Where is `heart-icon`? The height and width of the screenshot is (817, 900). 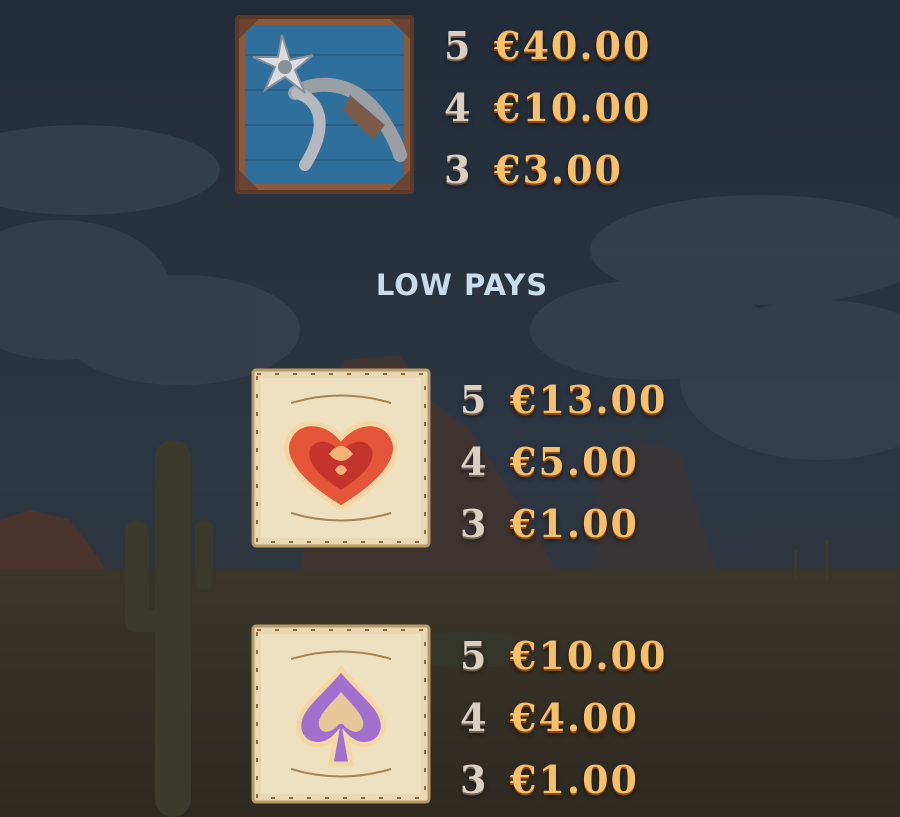
heart-icon is located at coordinates (341, 458).